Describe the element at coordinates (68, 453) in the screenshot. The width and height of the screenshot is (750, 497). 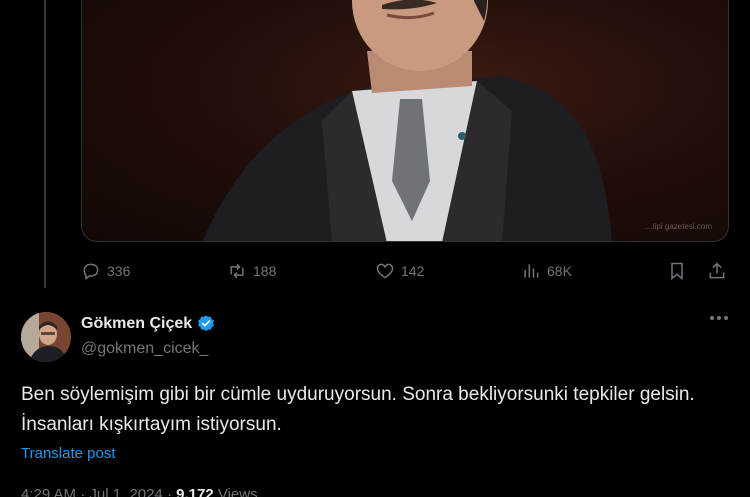
I see `translate-post-link: Translate post` at that location.